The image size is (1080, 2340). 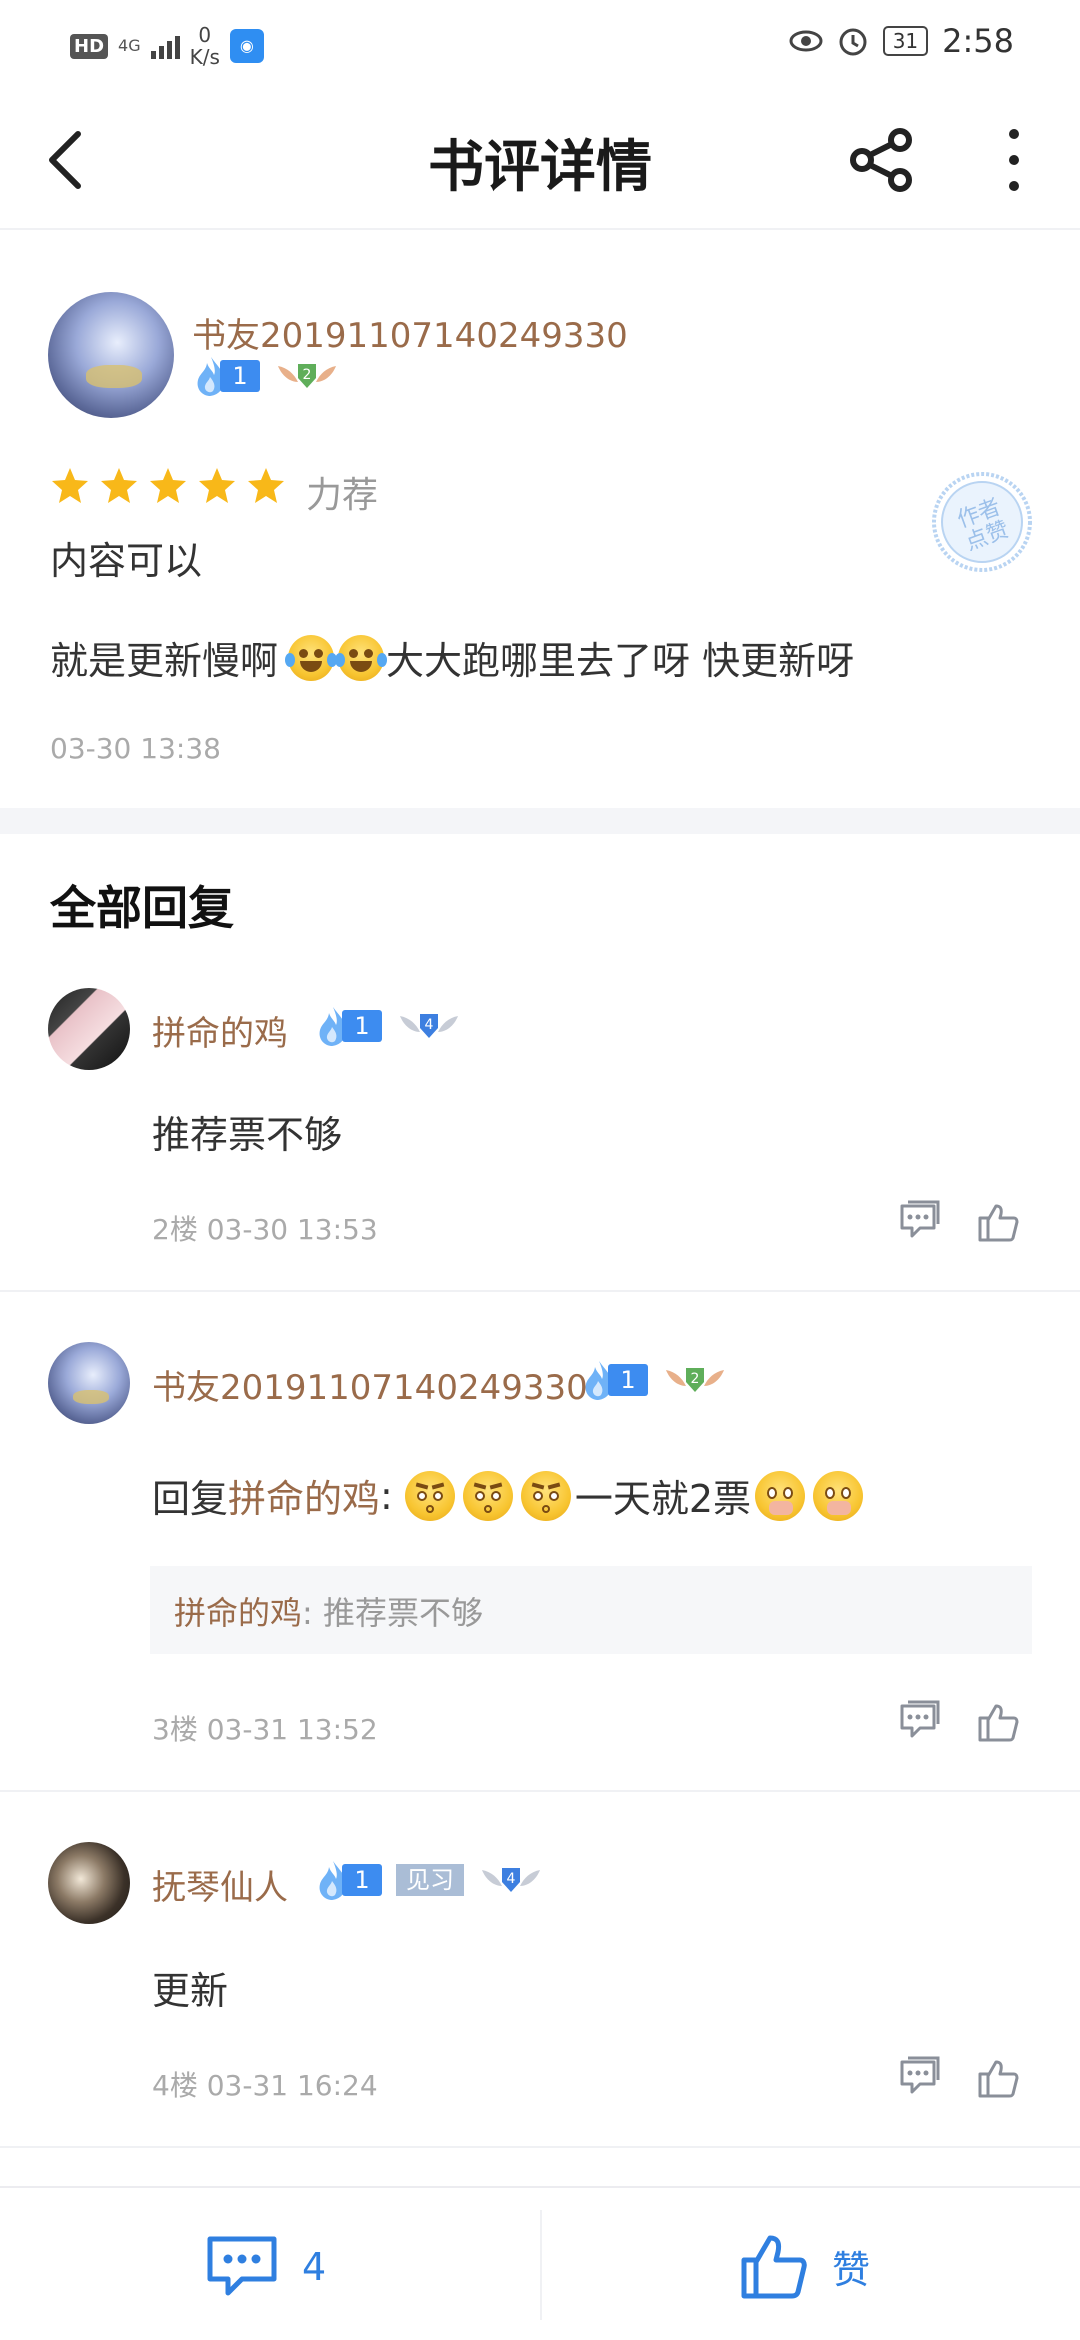 What do you see at coordinates (129, 45) in the screenshot?
I see `network-type: 4G` at bounding box center [129, 45].